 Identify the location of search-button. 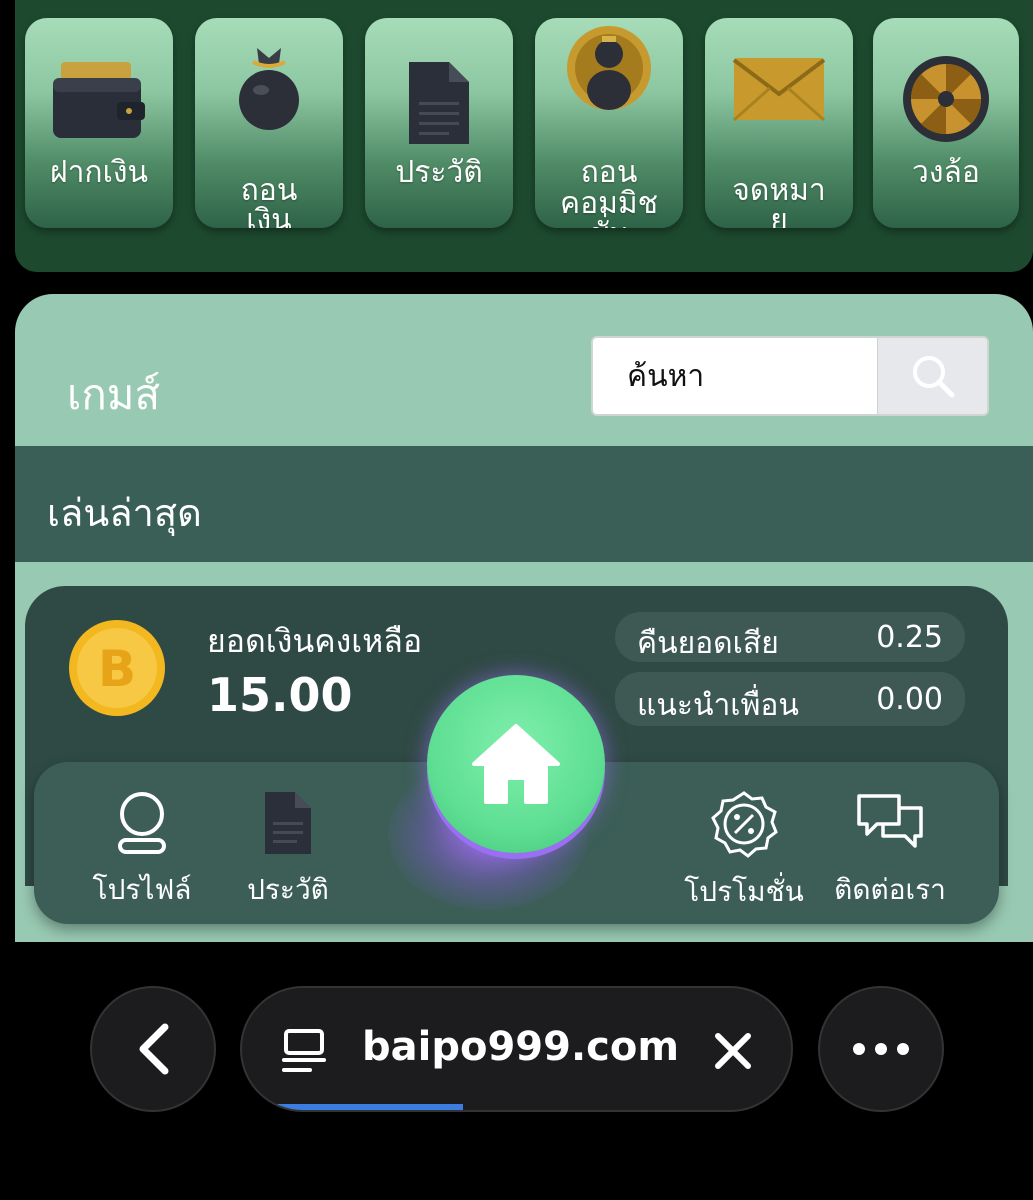
(932, 376).